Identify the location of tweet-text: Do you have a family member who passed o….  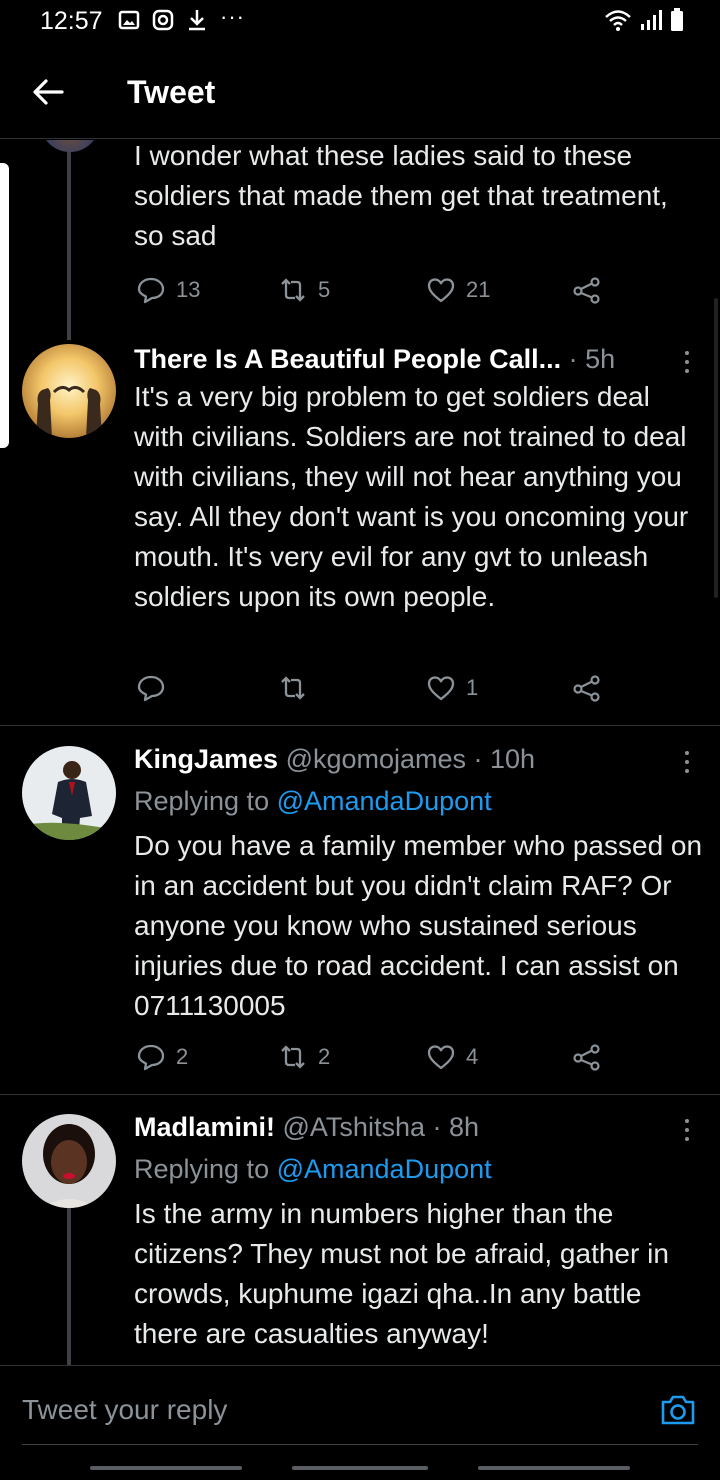
(418, 925).